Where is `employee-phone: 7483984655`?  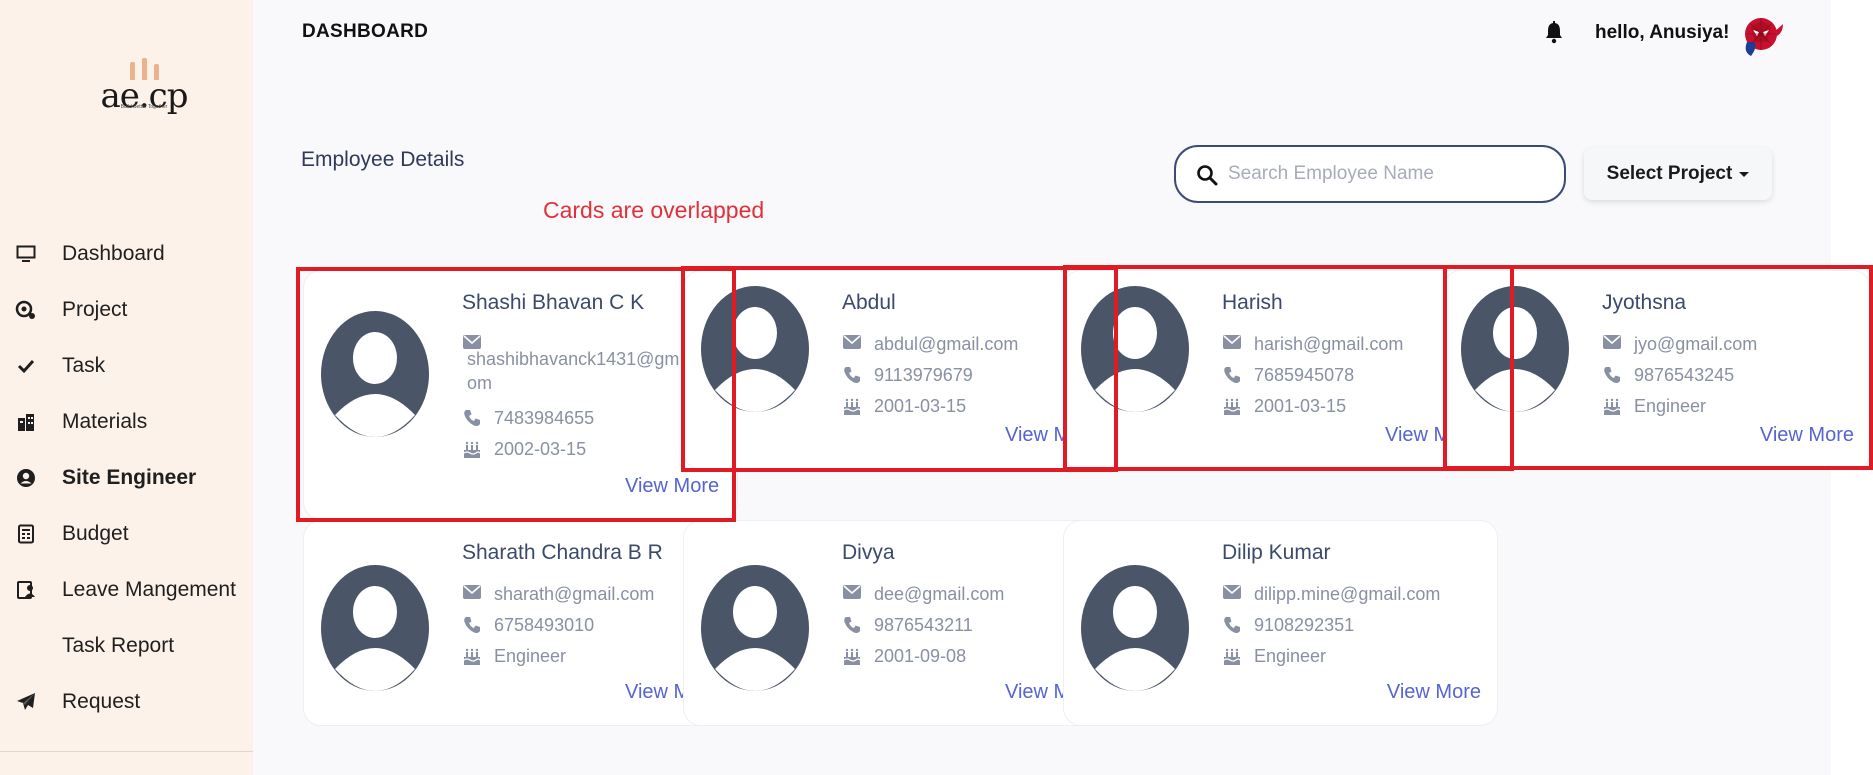 employee-phone: 7483984655 is located at coordinates (544, 418).